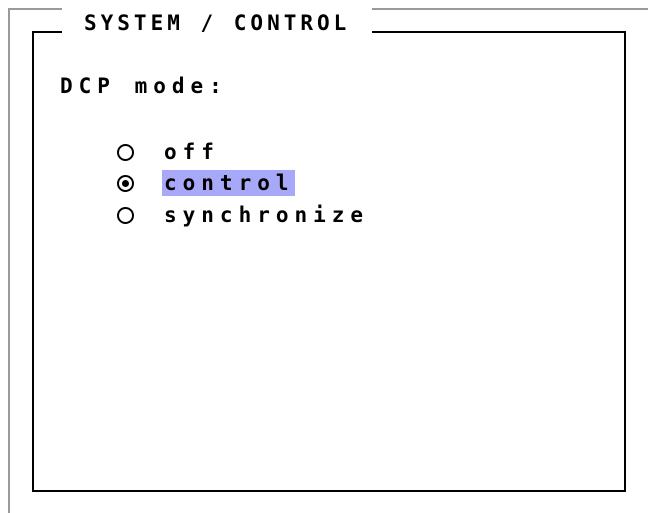 This screenshot has height=513, width=649. I want to click on option-label-control: control, so click(228, 183).